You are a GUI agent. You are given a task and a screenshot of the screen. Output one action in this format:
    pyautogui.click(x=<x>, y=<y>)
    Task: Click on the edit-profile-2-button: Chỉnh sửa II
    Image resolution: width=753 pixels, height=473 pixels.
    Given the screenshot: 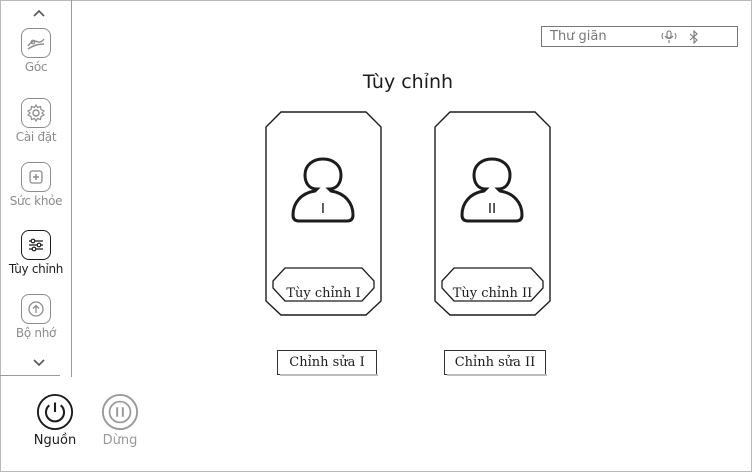 What is the action you would take?
    pyautogui.click(x=495, y=363)
    